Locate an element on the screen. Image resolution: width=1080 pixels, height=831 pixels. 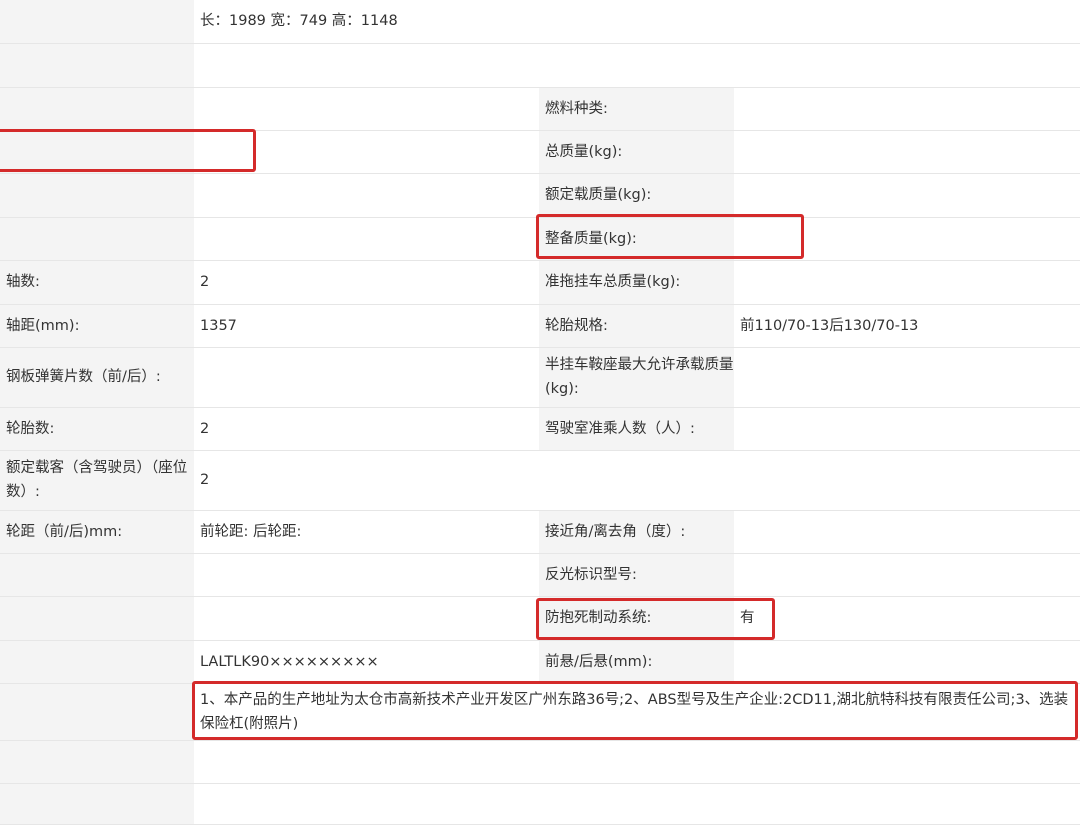
axles-value: 2 is located at coordinates (366, 282).